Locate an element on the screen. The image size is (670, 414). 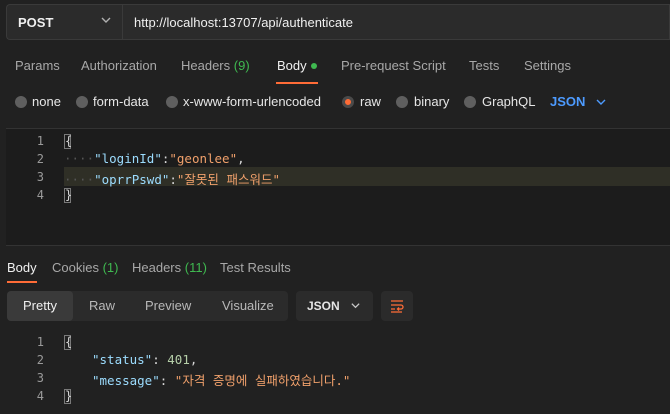
radio-graphql is located at coordinates (470, 102).